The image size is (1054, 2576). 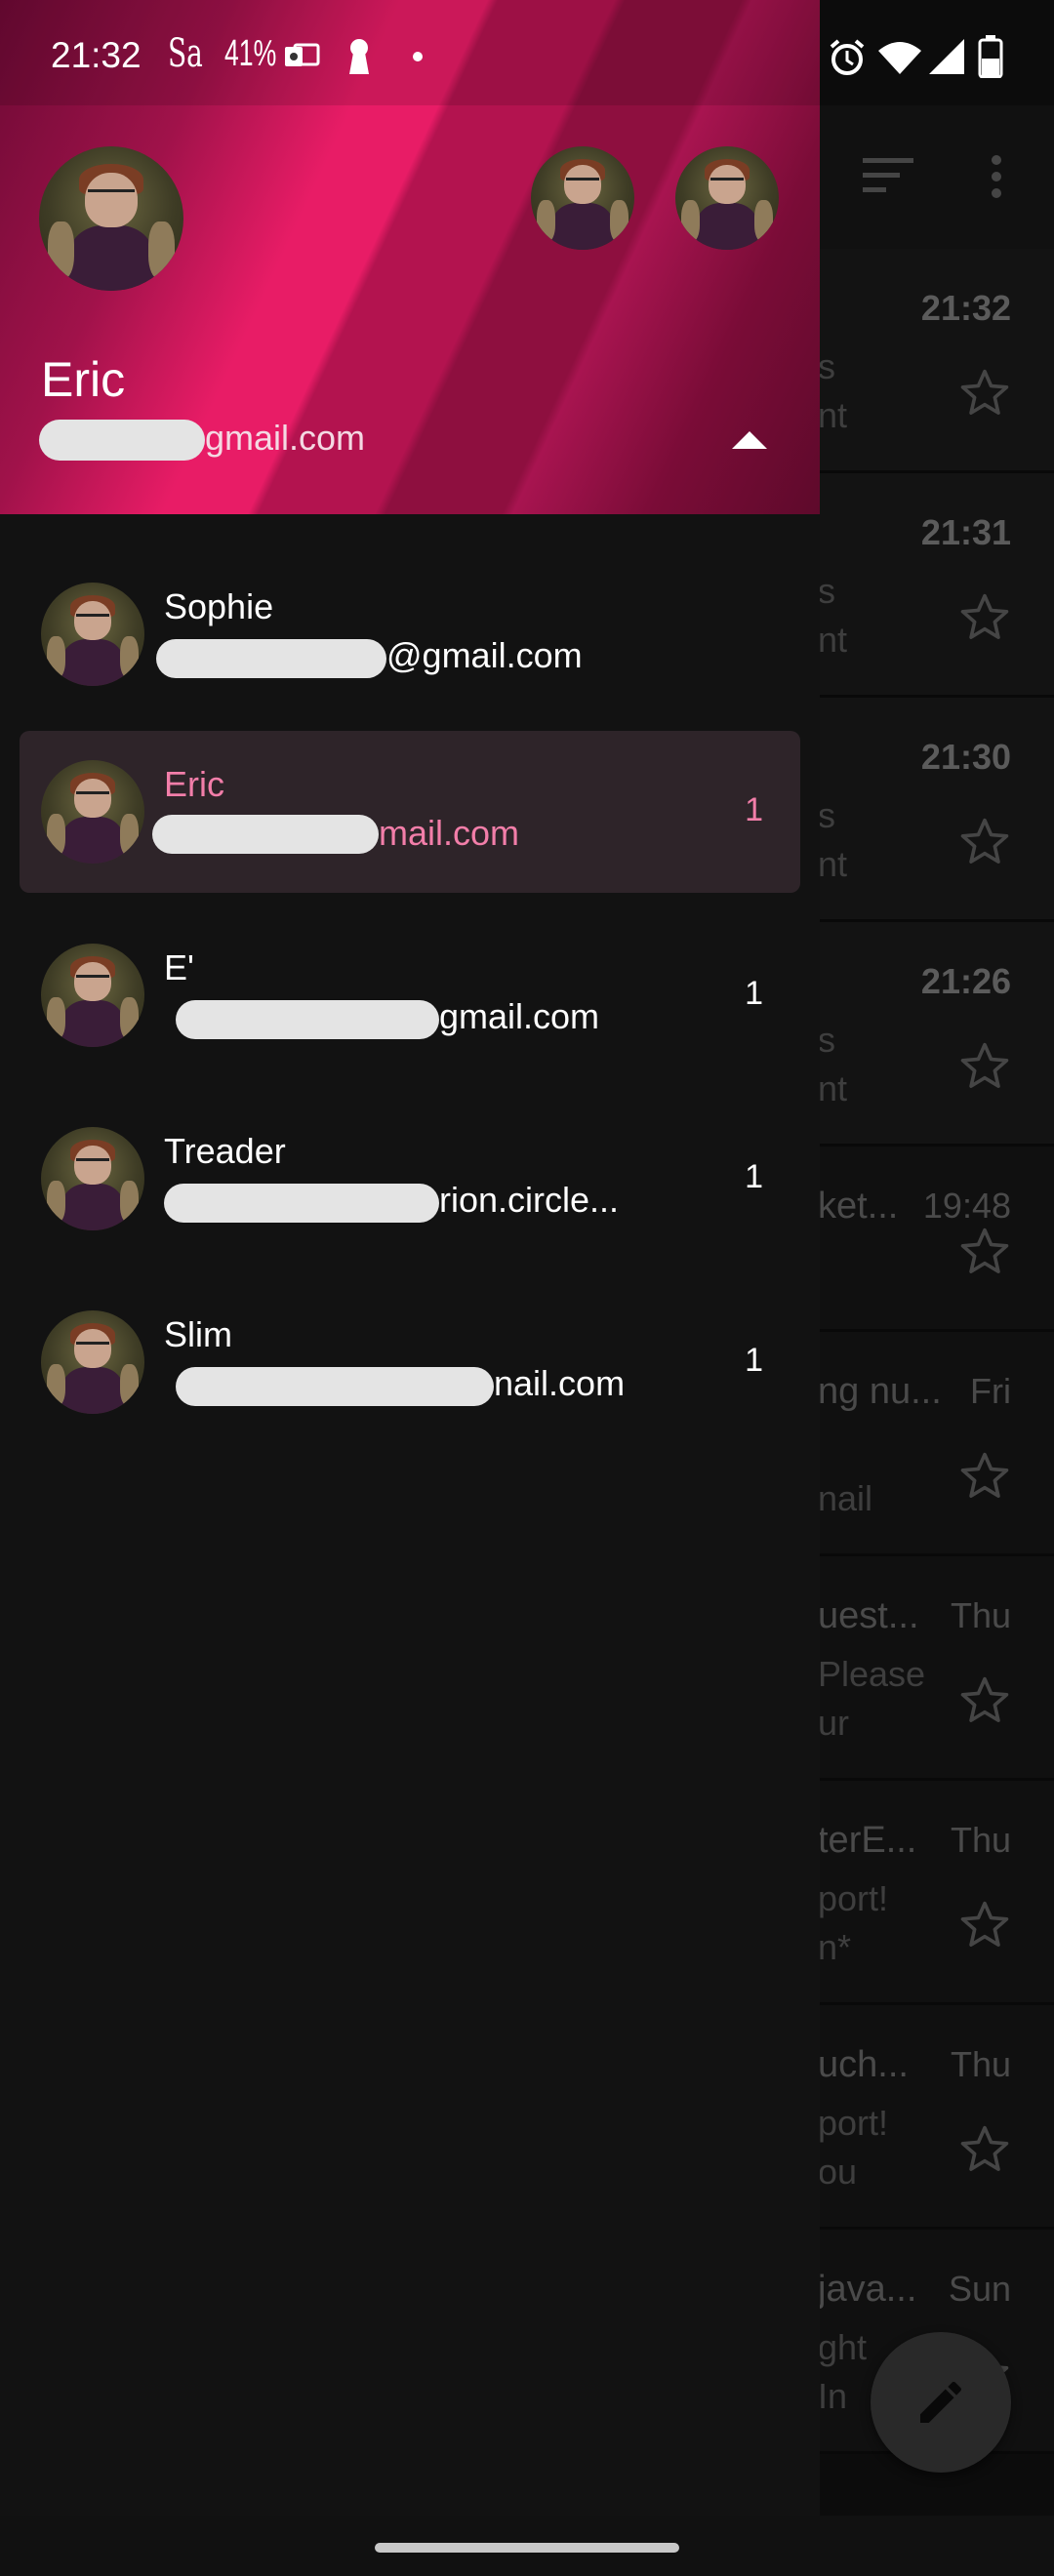 What do you see at coordinates (410, 812) in the screenshot?
I see `account-item: Eric mail.com 1` at bounding box center [410, 812].